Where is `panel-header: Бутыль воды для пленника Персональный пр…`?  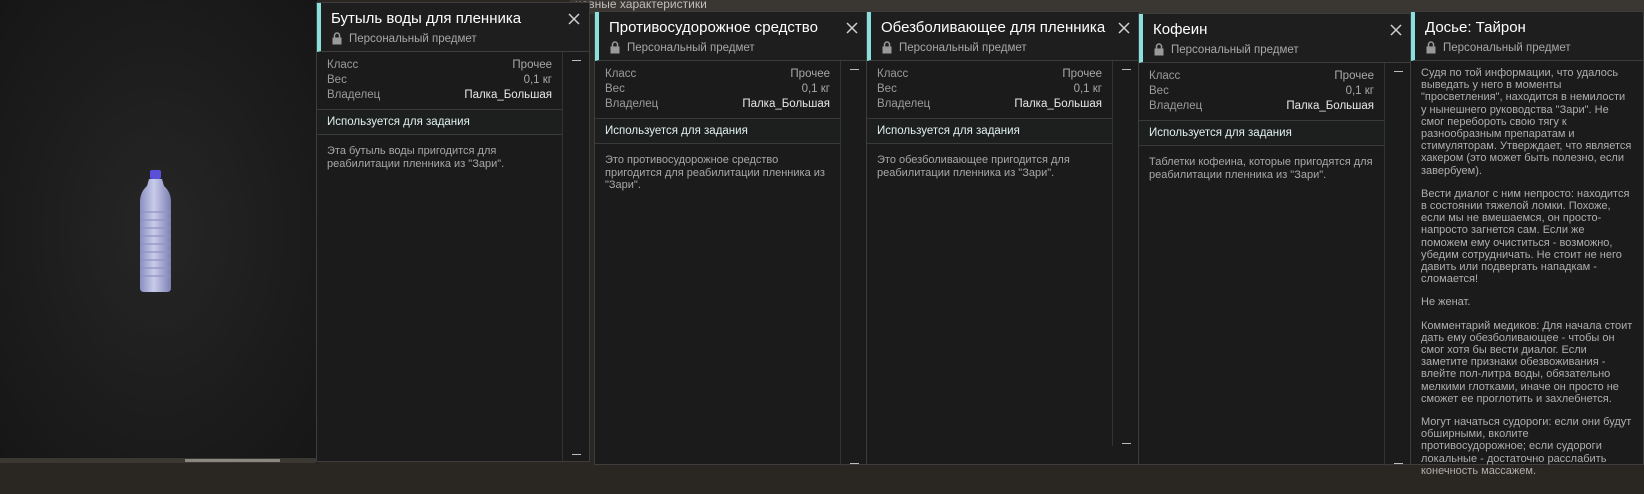
panel-header: Бутыль воды для пленника Персональный пр… is located at coordinates (453, 27).